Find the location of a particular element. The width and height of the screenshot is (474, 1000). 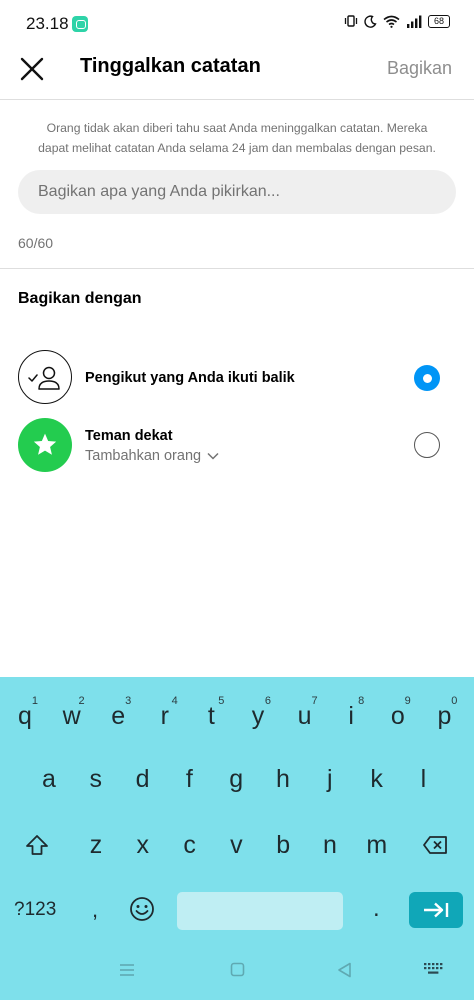

key-t: 5t is located at coordinates (211, 711).